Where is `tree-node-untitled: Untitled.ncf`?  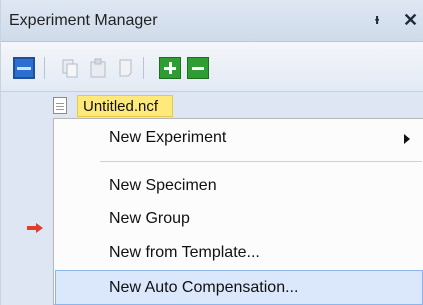
tree-node-untitled: Untitled.ncf is located at coordinates (125, 106).